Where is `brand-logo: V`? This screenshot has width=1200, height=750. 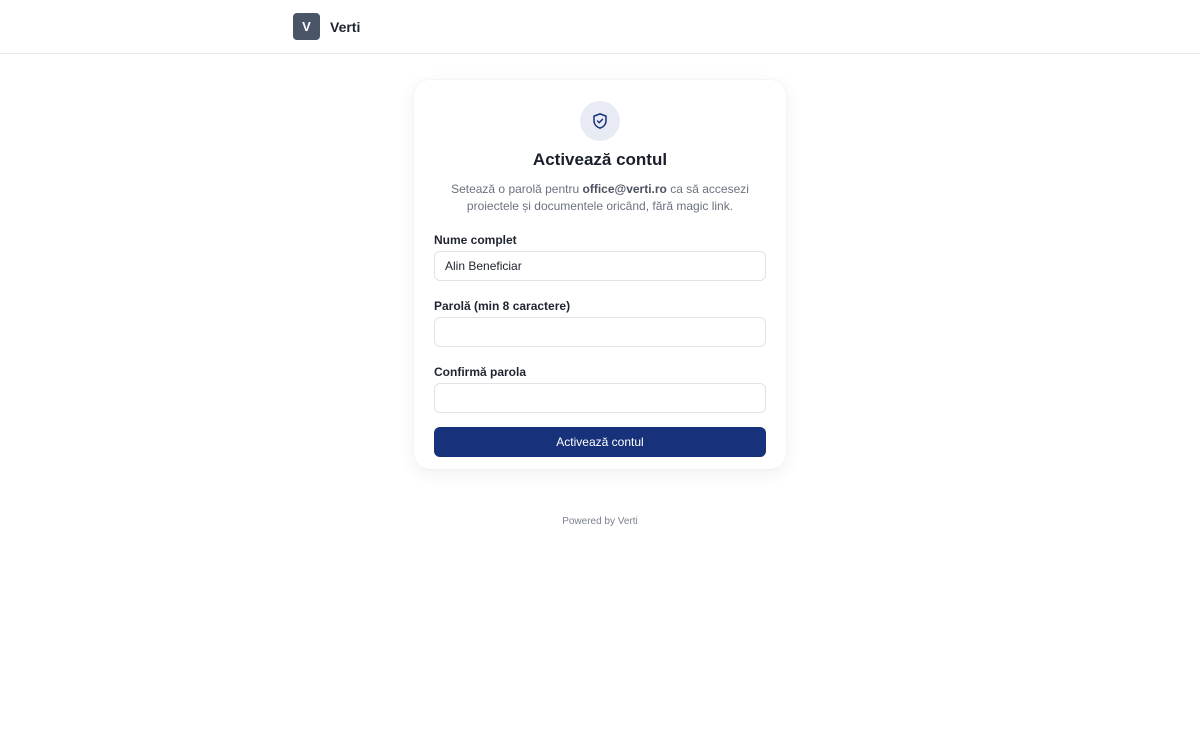 brand-logo: V is located at coordinates (306, 26).